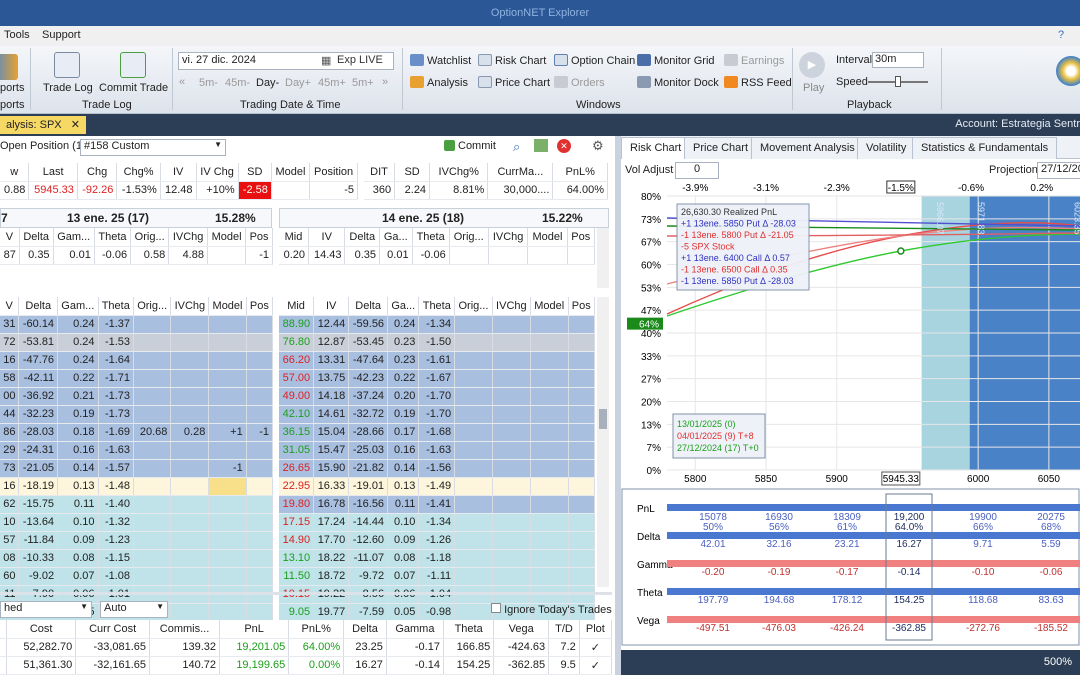  Describe the element at coordinates (385, 82) in the screenshot. I see `step-forward-icon: »` at that location.